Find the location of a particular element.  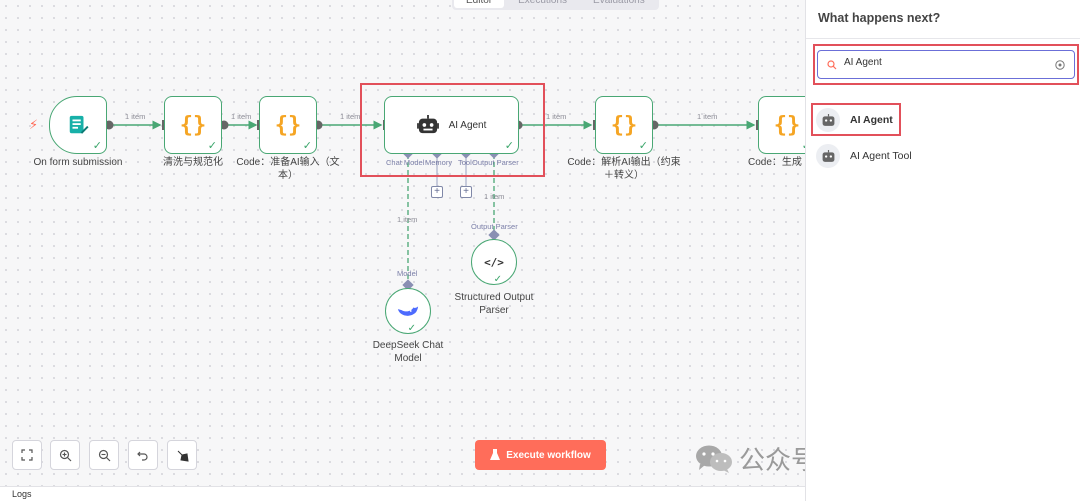

node-label-line: 本） is located at coordinates (288, 175).